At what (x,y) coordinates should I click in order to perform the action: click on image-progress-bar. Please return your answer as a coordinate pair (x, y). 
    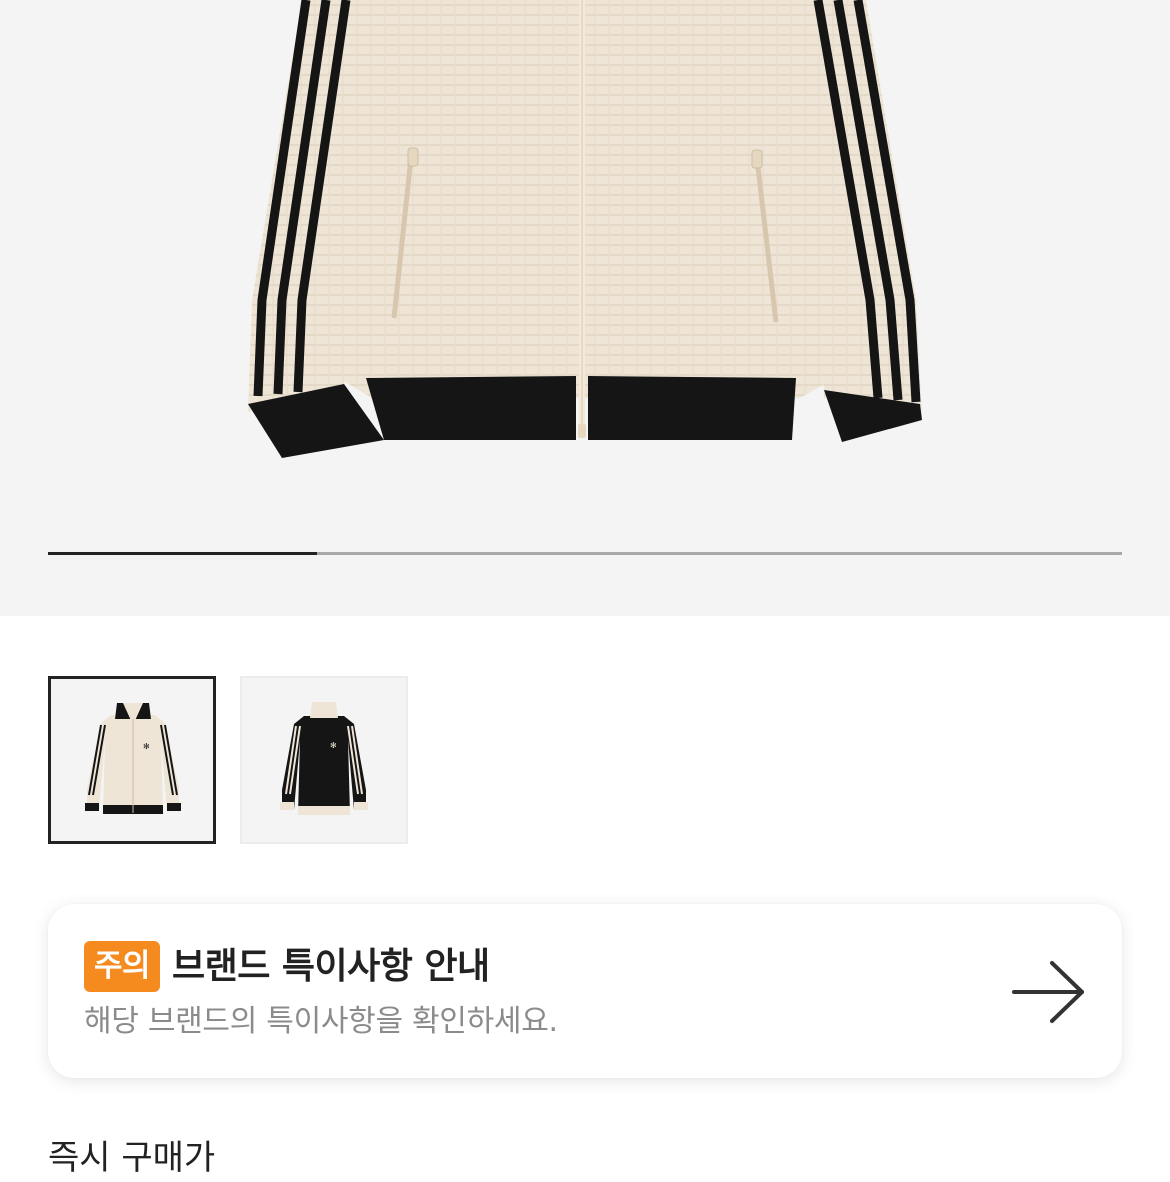
    Looking at the image, I should click on (585, 553).